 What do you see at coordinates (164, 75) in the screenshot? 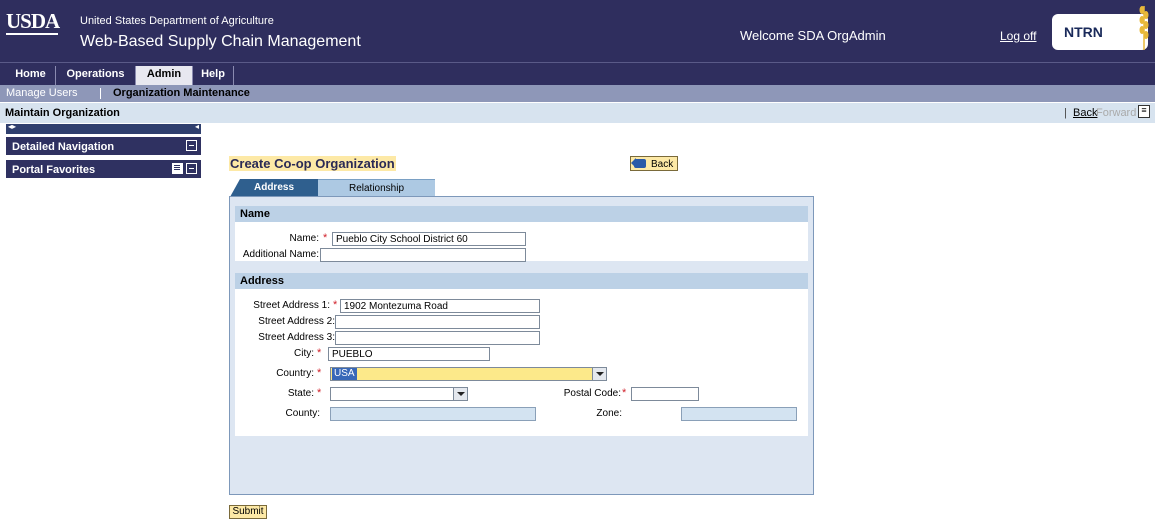
I see `tab-admin: Admin` at bounding box center [164, 75].